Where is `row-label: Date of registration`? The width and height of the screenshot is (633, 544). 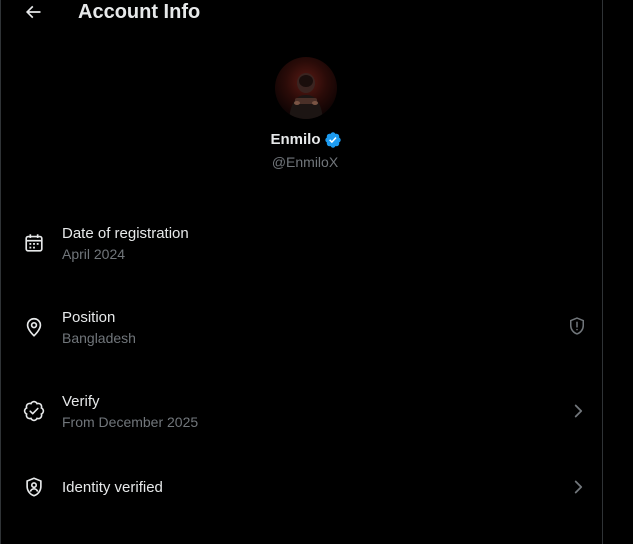 row-label: Date of registration is located at coordinates (125, 233).